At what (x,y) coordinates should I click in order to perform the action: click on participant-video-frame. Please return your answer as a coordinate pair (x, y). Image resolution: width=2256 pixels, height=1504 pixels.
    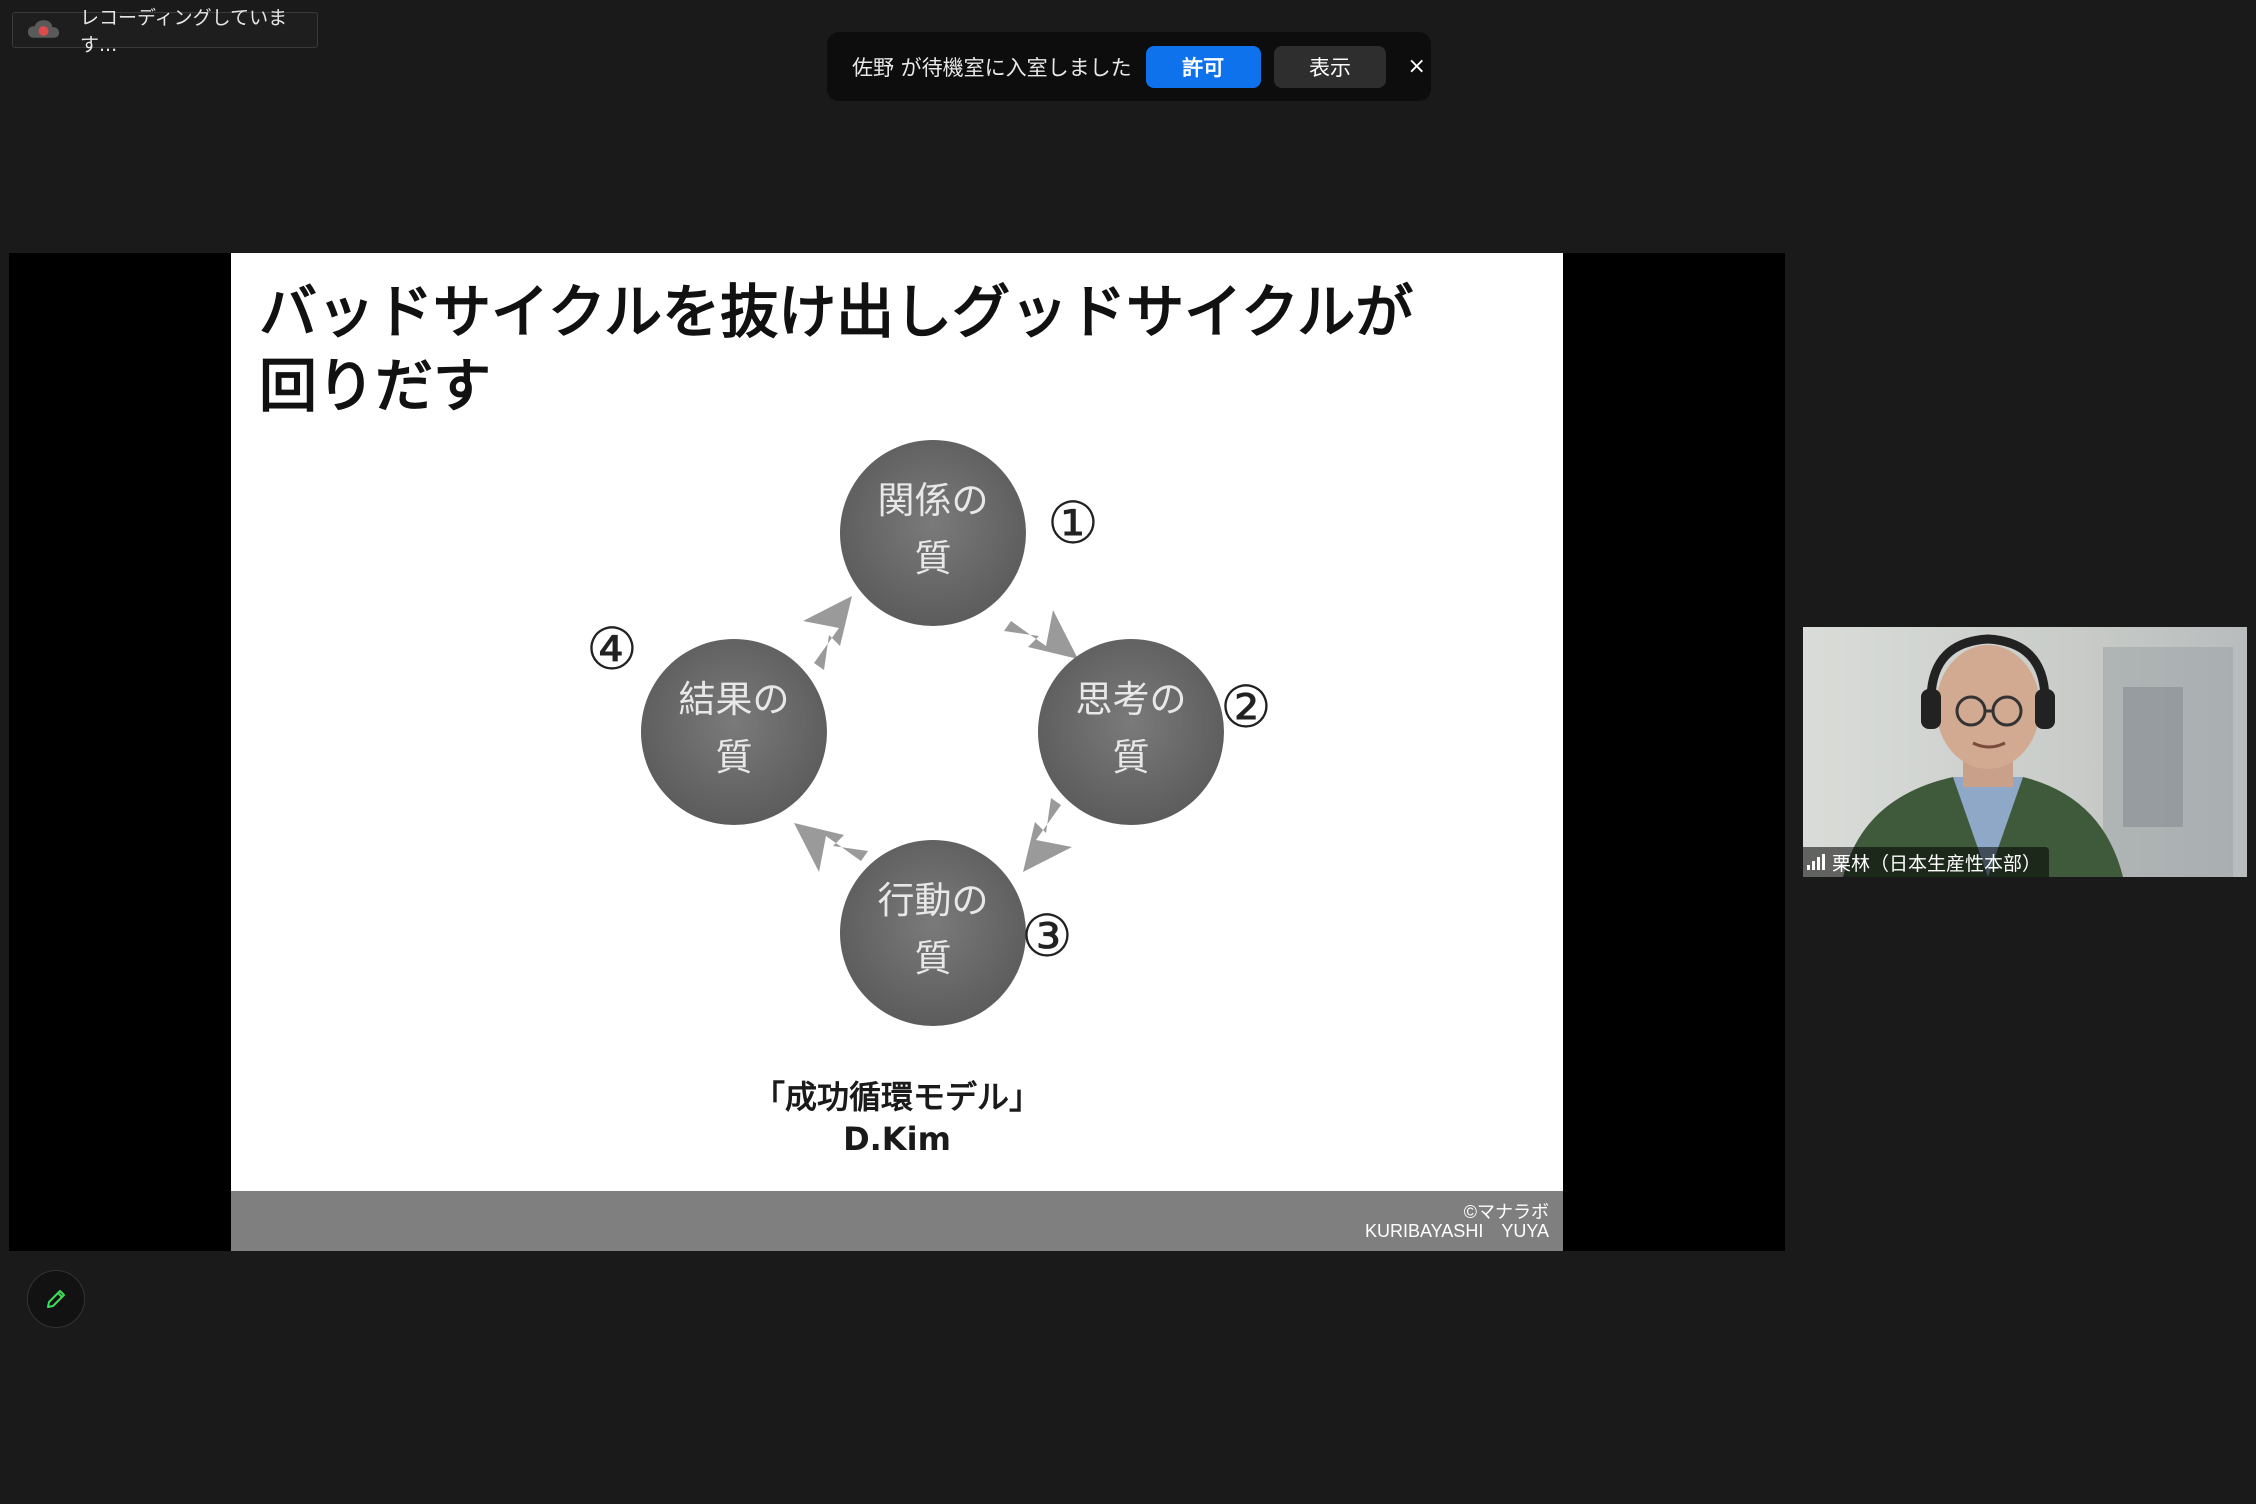
    Looking at the image, I should click on (2025, 752).